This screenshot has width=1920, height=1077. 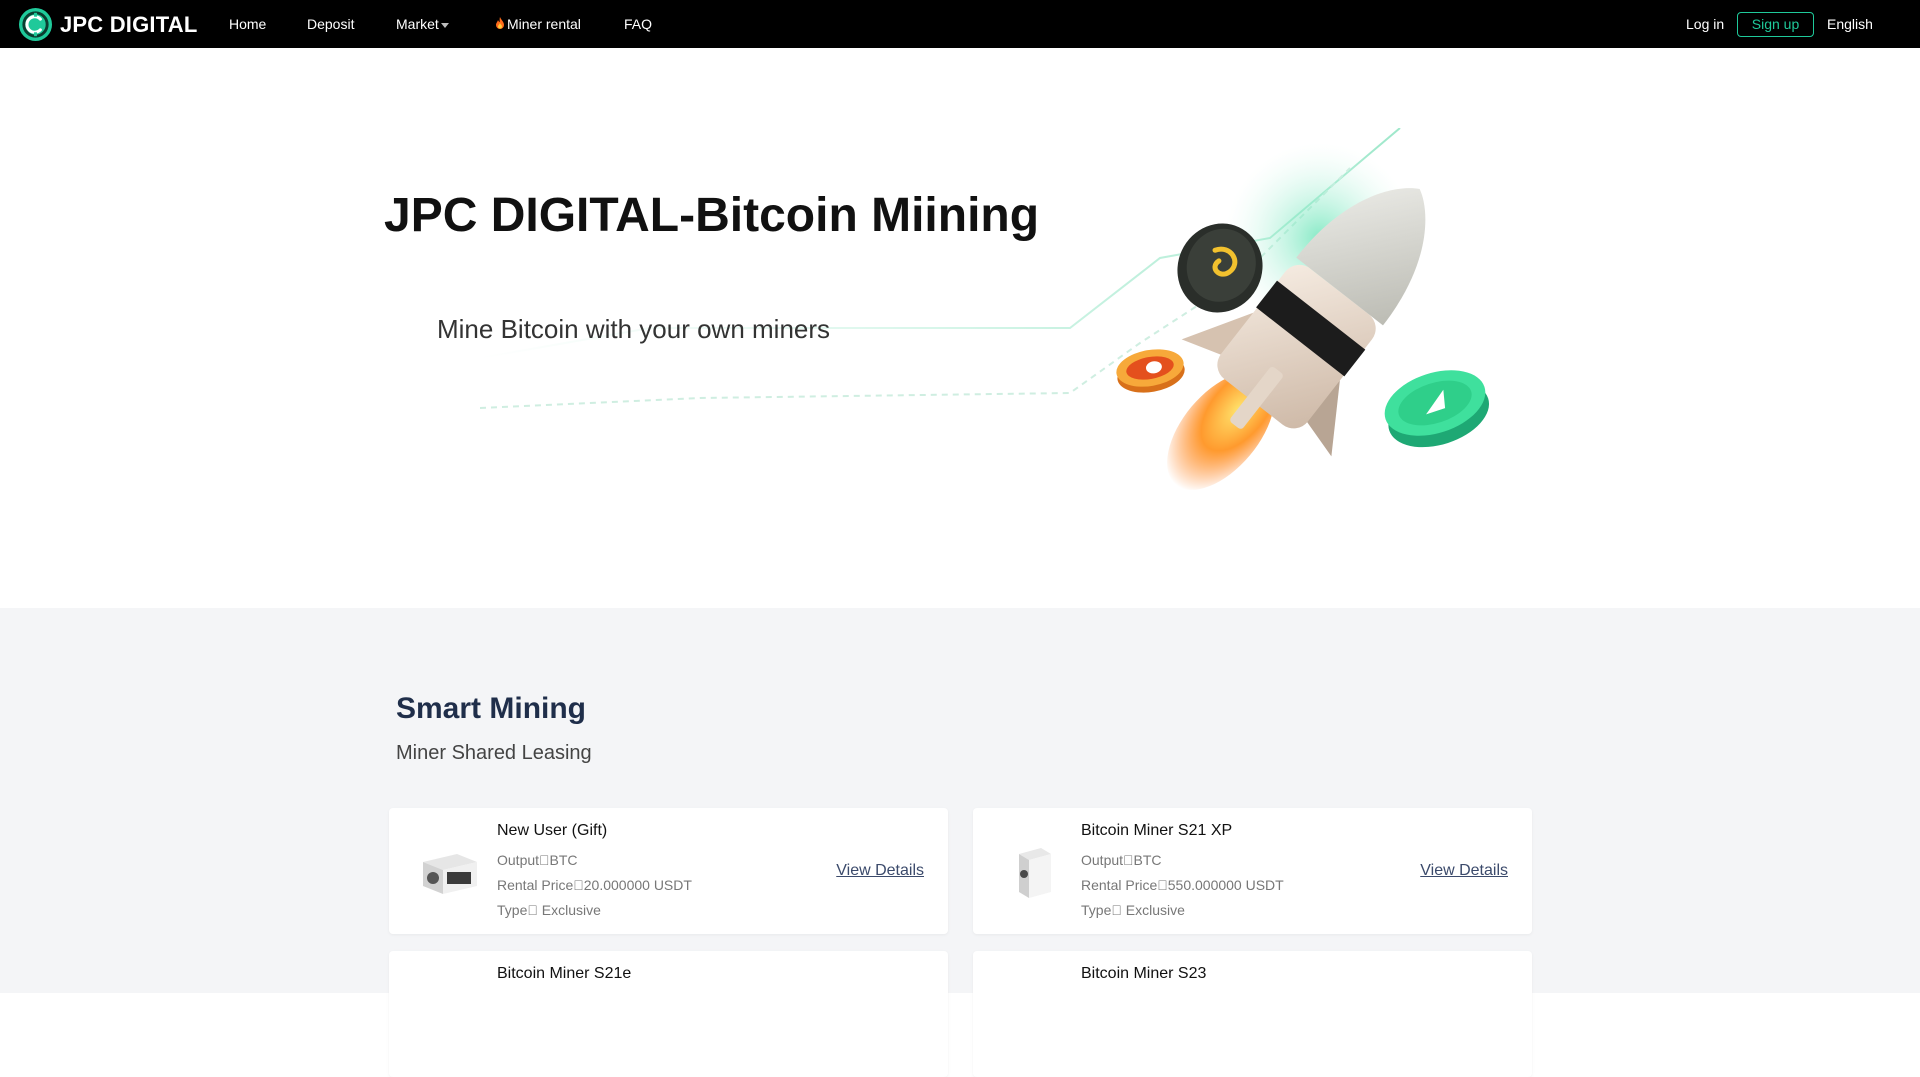 What do you see at coordinates (500, 23) in the screenshot?
I see `fire-icon` at bounding box center [500, 23].